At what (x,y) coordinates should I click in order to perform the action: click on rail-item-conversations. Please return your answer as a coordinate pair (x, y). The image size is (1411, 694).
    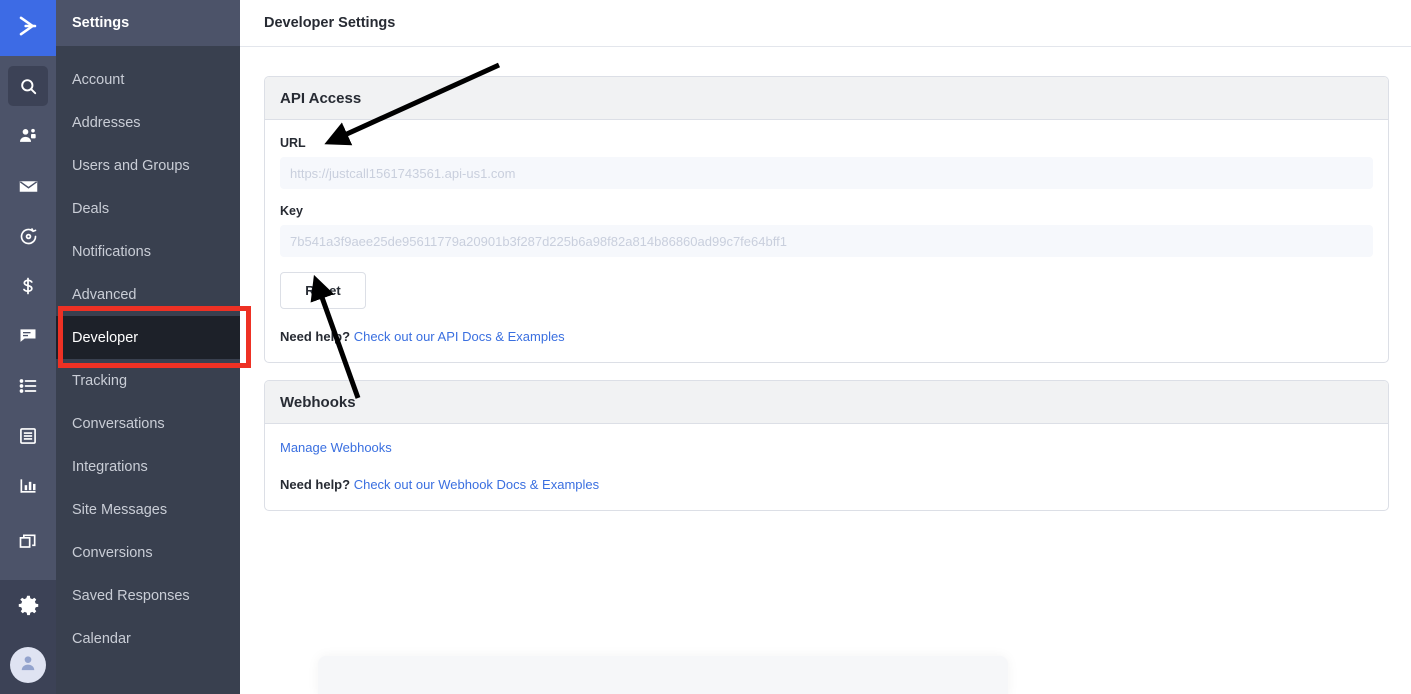
    Looking at the image, I should click on (28, 336).